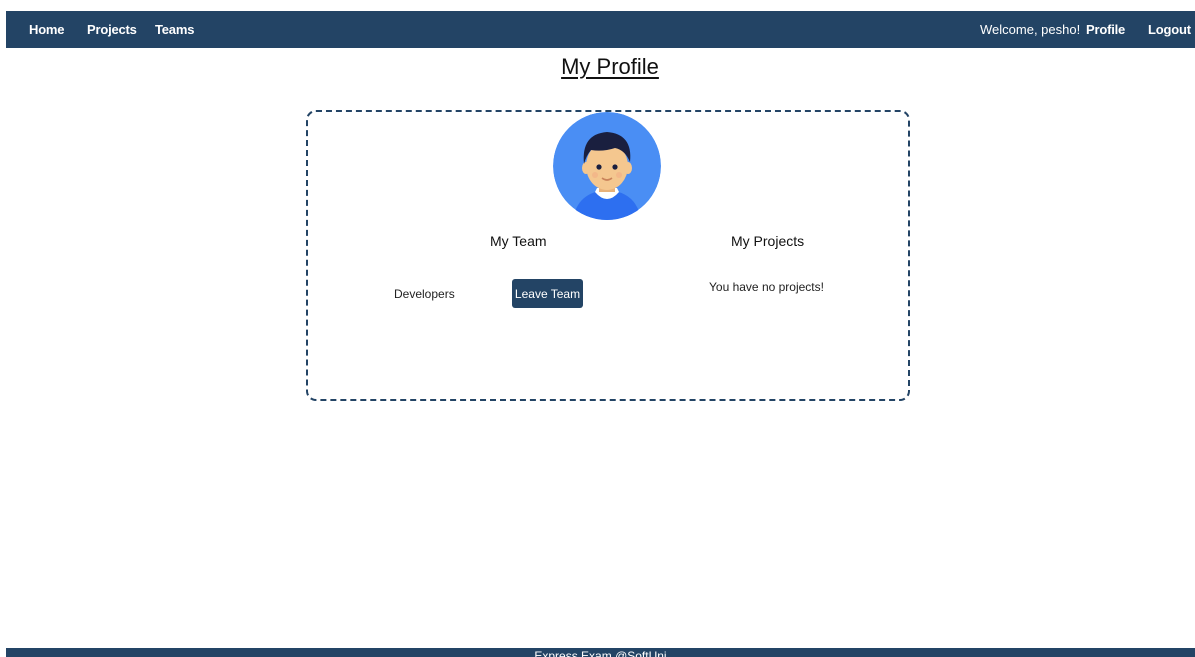 The width and height of the screenshot is (1195, 657). What do you see at coordinates (1169, 29) in the screenshot?
I see `nav-logout-link: Logout` at bounding box center [1169, 29].